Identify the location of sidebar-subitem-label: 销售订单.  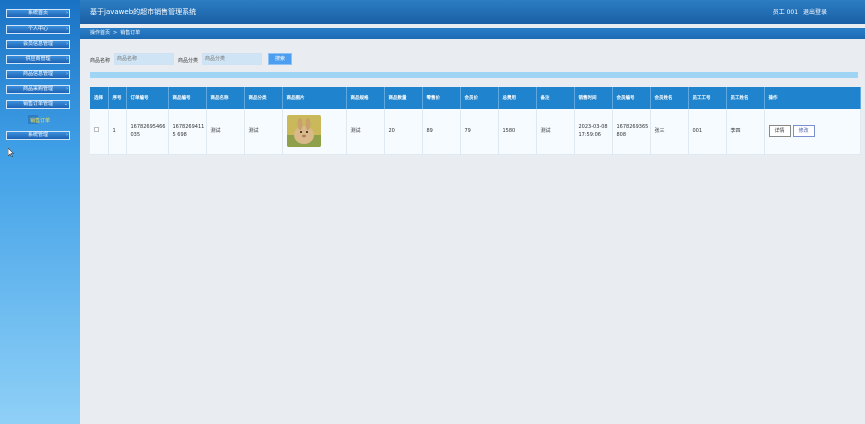
(40, 121).